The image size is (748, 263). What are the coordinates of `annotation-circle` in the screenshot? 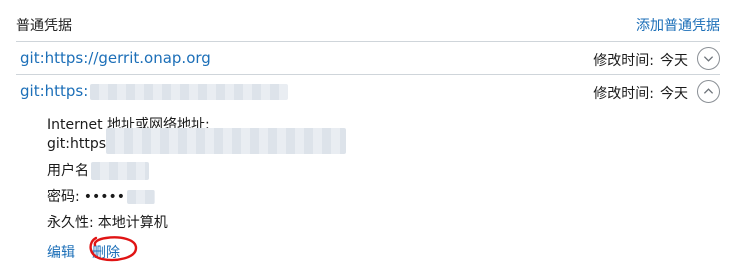 It's located at (113, 249).